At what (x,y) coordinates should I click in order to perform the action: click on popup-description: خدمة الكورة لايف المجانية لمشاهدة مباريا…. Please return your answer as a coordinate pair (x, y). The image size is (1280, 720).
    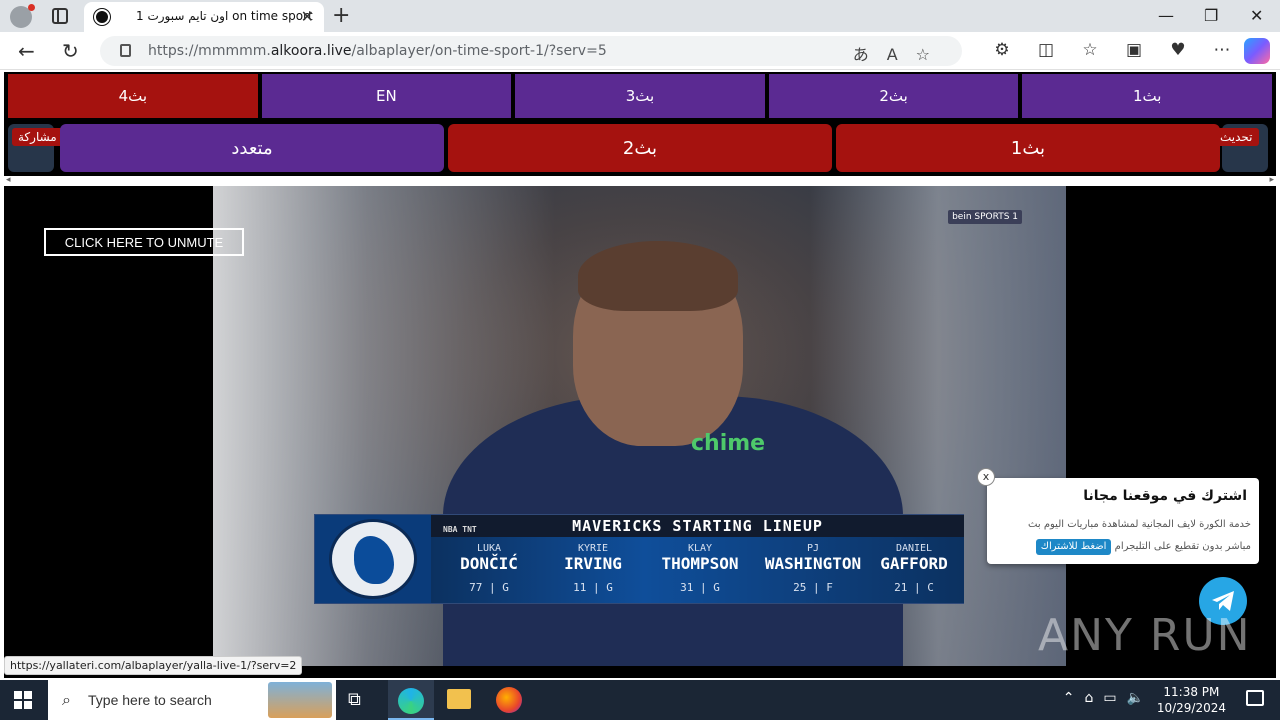
    Looking at the image, I should click on (1126, 536).